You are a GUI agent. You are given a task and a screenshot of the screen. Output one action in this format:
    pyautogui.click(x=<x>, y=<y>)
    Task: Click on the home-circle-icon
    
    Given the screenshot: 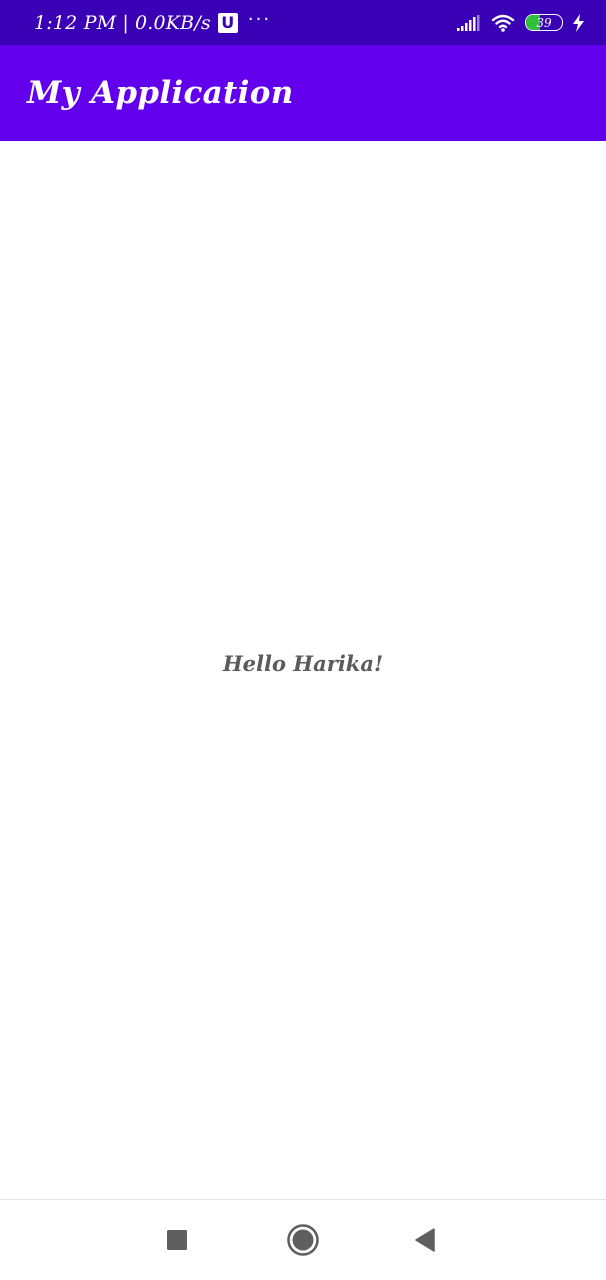 What is the action you would take?
    pyautogui.click(x=303, y=1240)
    